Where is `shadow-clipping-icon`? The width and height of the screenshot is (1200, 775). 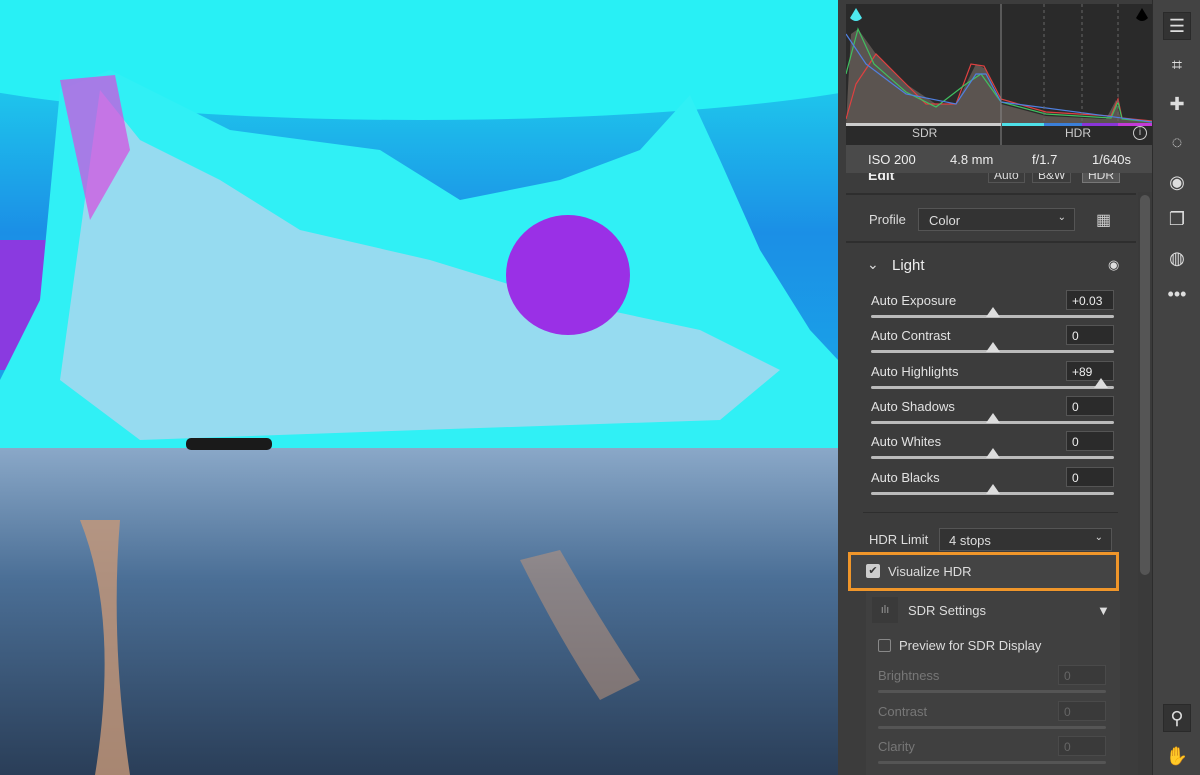
shadow-clipping-icon is located at coordinates (856, 14).